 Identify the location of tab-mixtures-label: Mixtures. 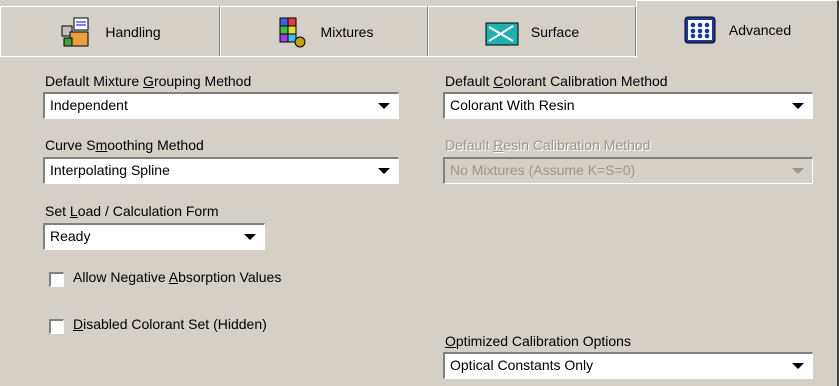
(347, 31).